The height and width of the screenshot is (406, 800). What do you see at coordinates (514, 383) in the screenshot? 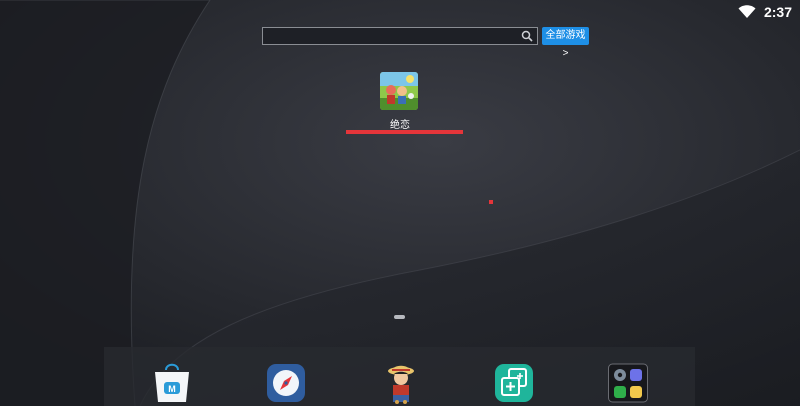
I see `multi-add-icon` at bounding box center [514, 383].